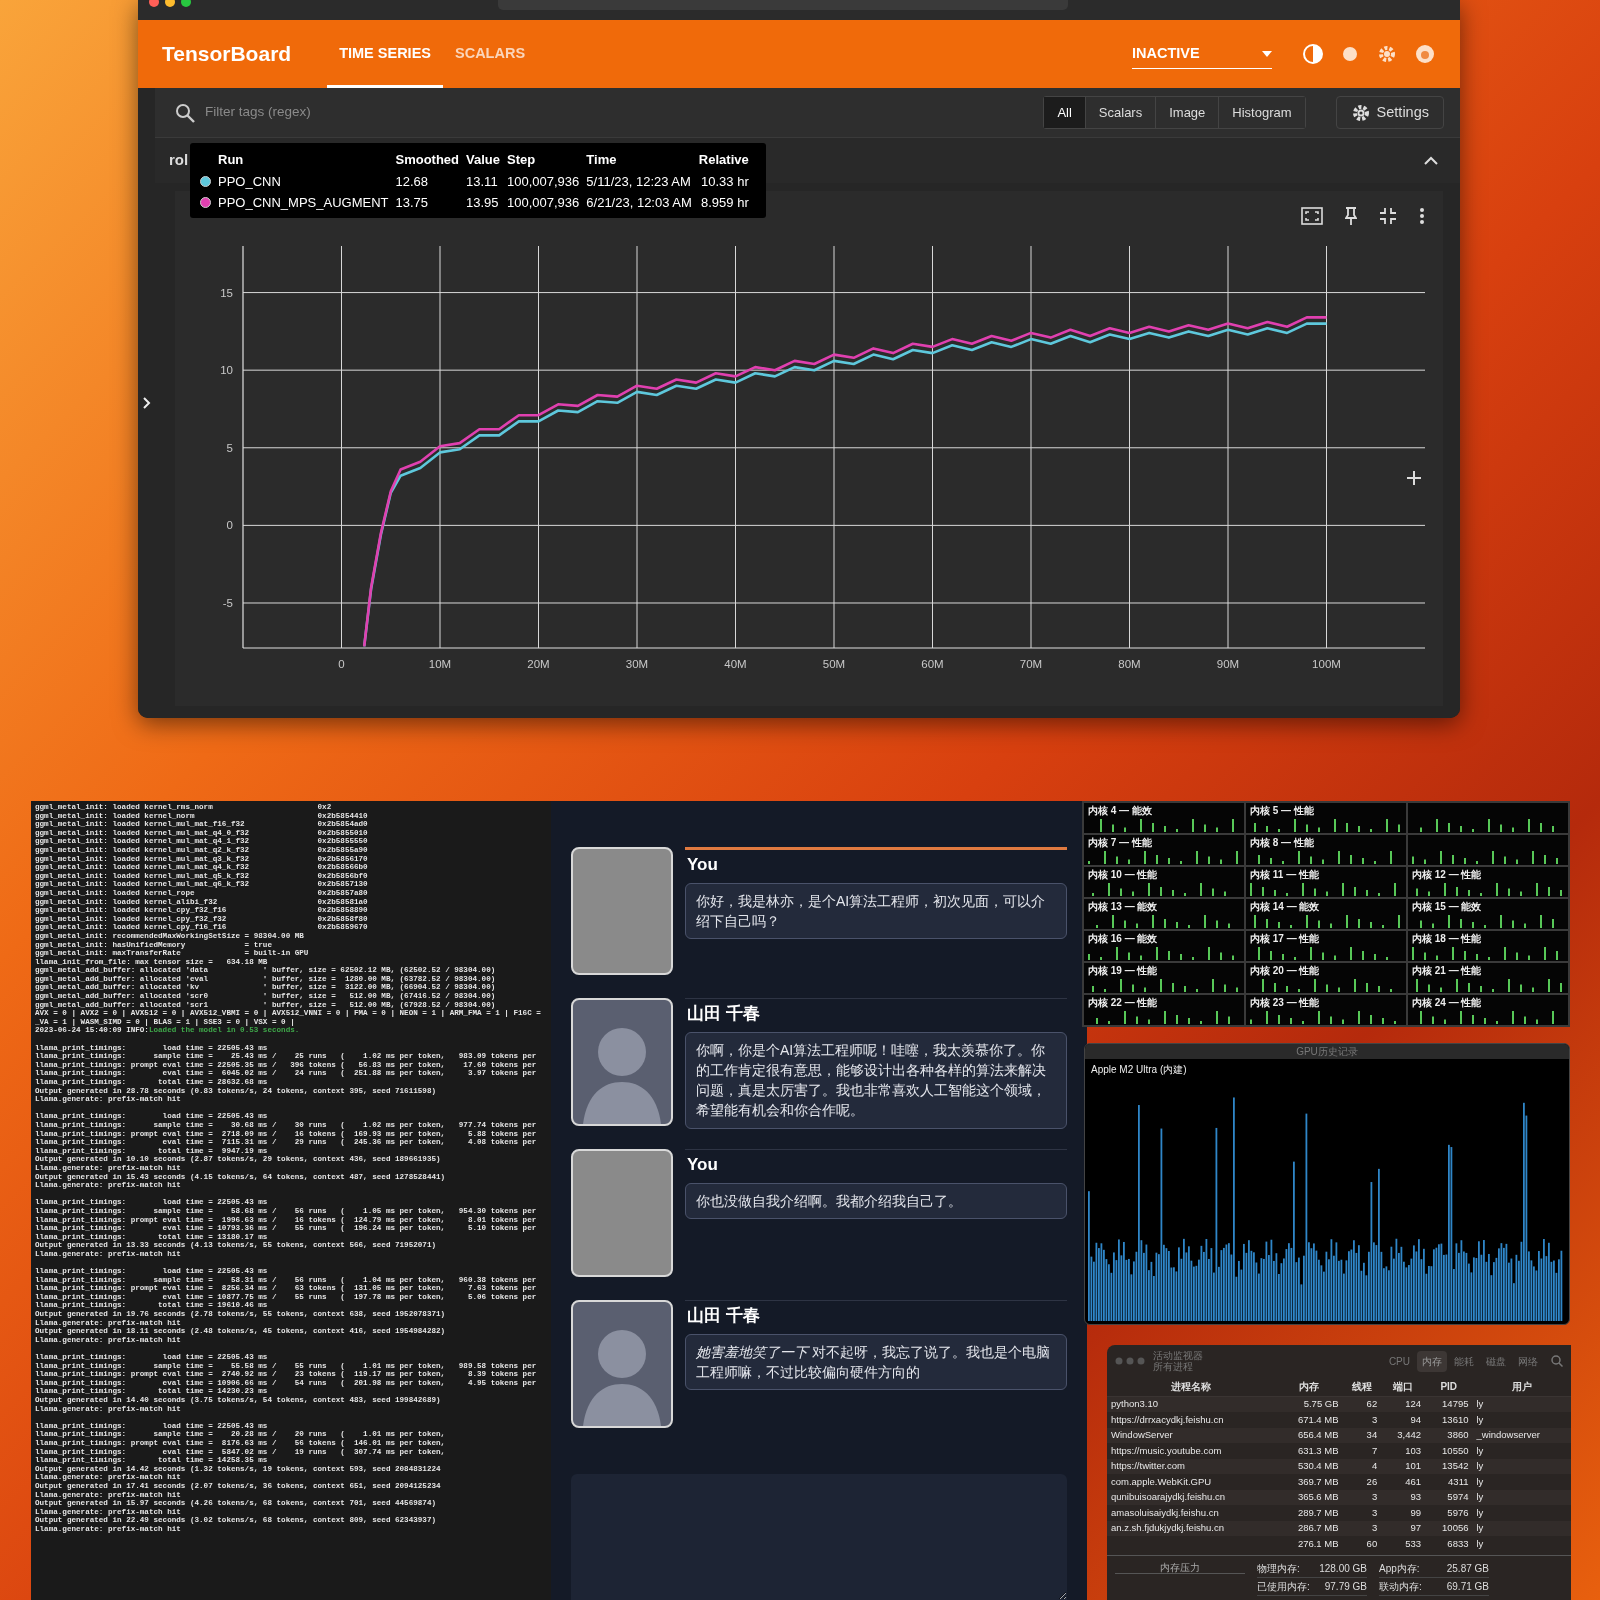 Image resolution: width=1600 pixels, height=1600 pixels. What do you see at coordinates (1173, 1366) in the screenshot?
I see `window-subtitle: 所有进程` at bounding box center [1173, 1366].